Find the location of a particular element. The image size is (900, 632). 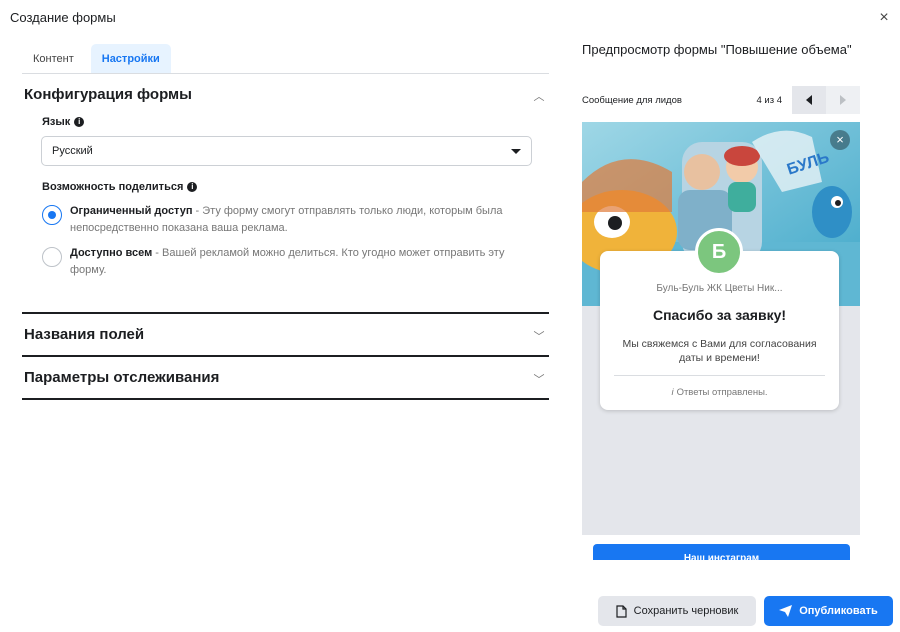

save-draft-button: Сохранить черновик is located at coordinates (677, 611).